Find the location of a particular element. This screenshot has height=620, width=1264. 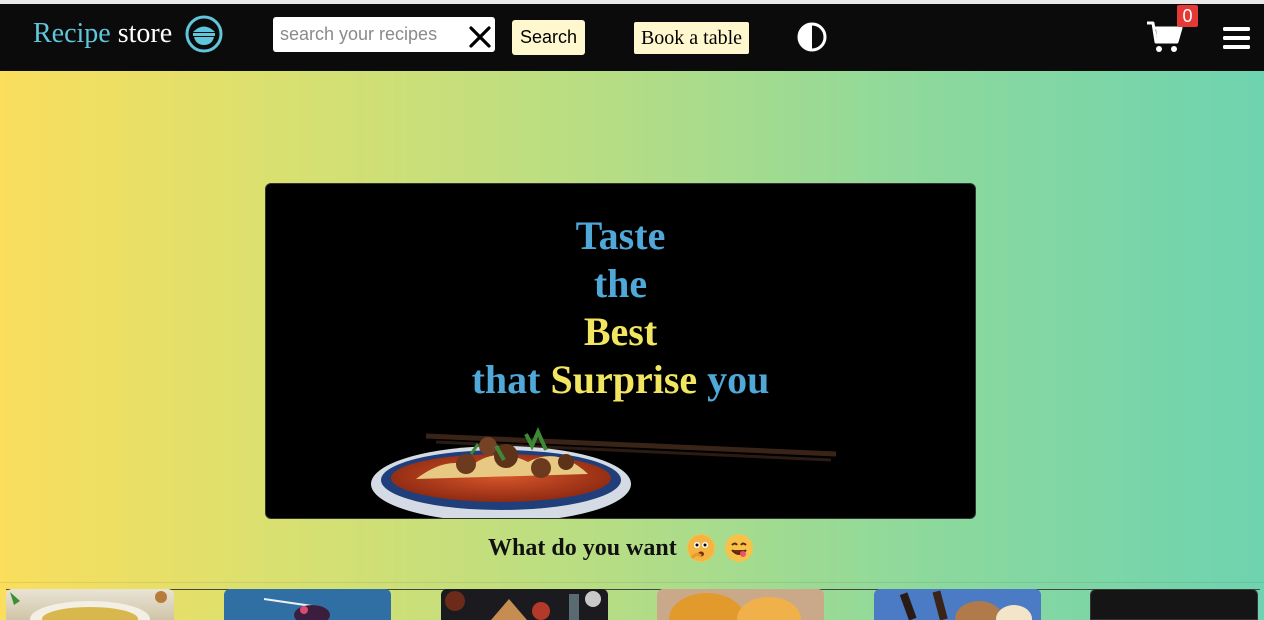

section-prompt: What do you want is located at coordinates (620, 548).